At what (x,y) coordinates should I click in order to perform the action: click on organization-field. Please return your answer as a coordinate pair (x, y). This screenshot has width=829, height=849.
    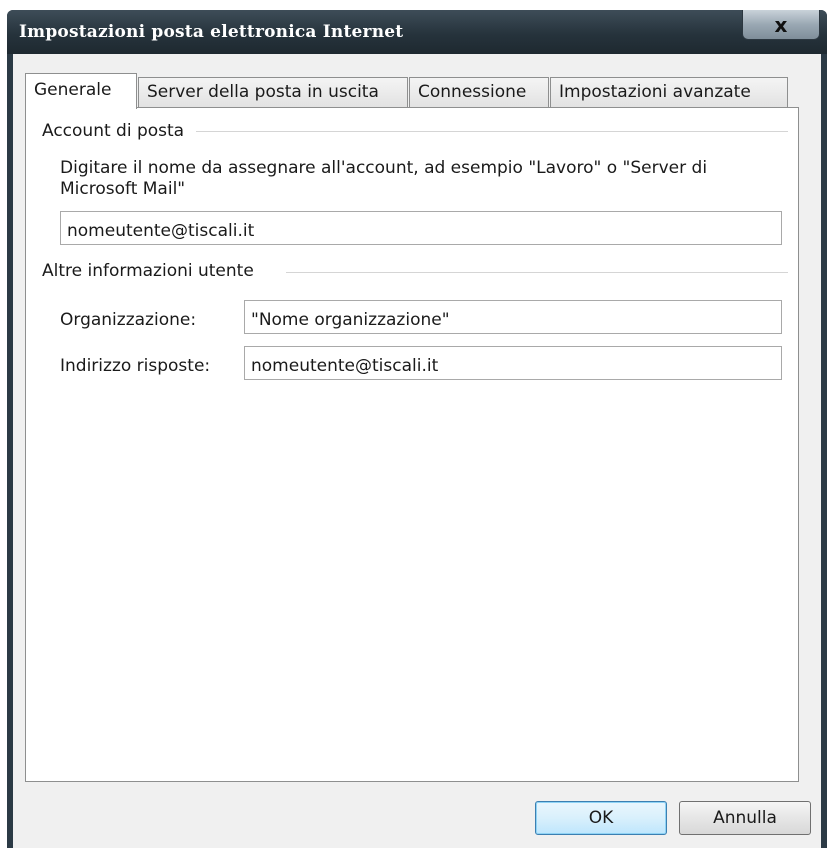
    Looking at the image, I should click on (513, 317).